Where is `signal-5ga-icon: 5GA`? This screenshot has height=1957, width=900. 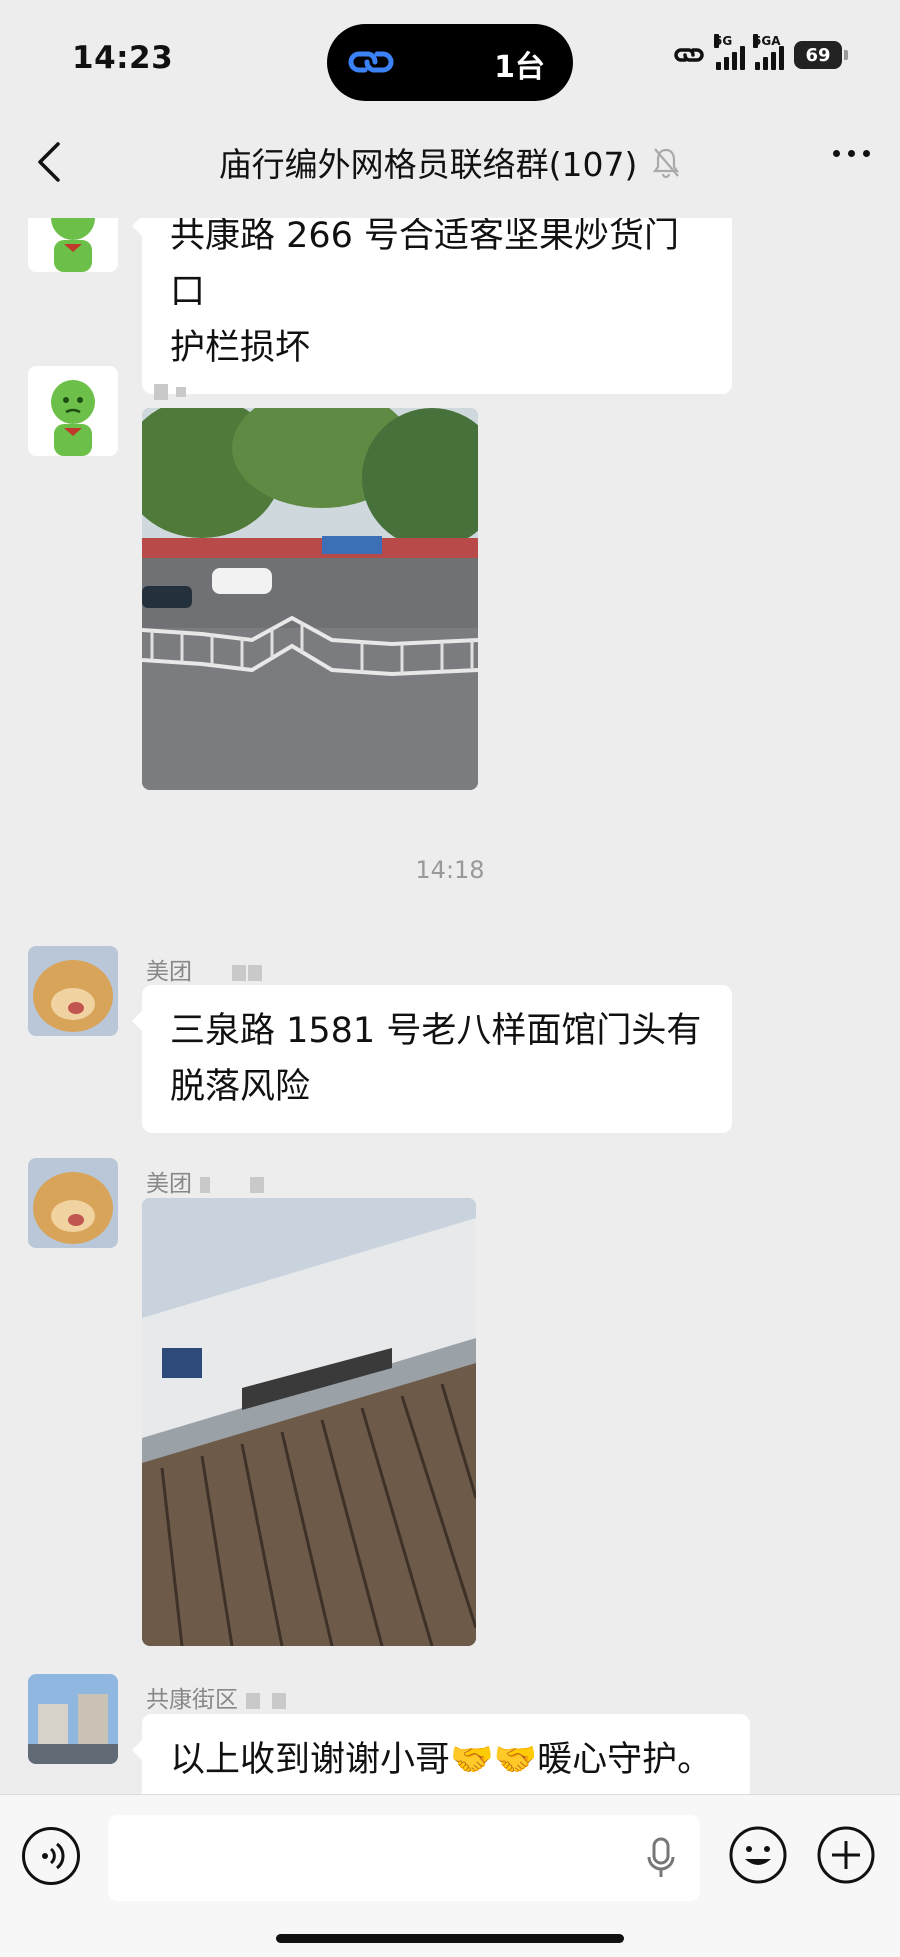 signal-5ga-icon: 5GA is located at coordinates (768, 52).